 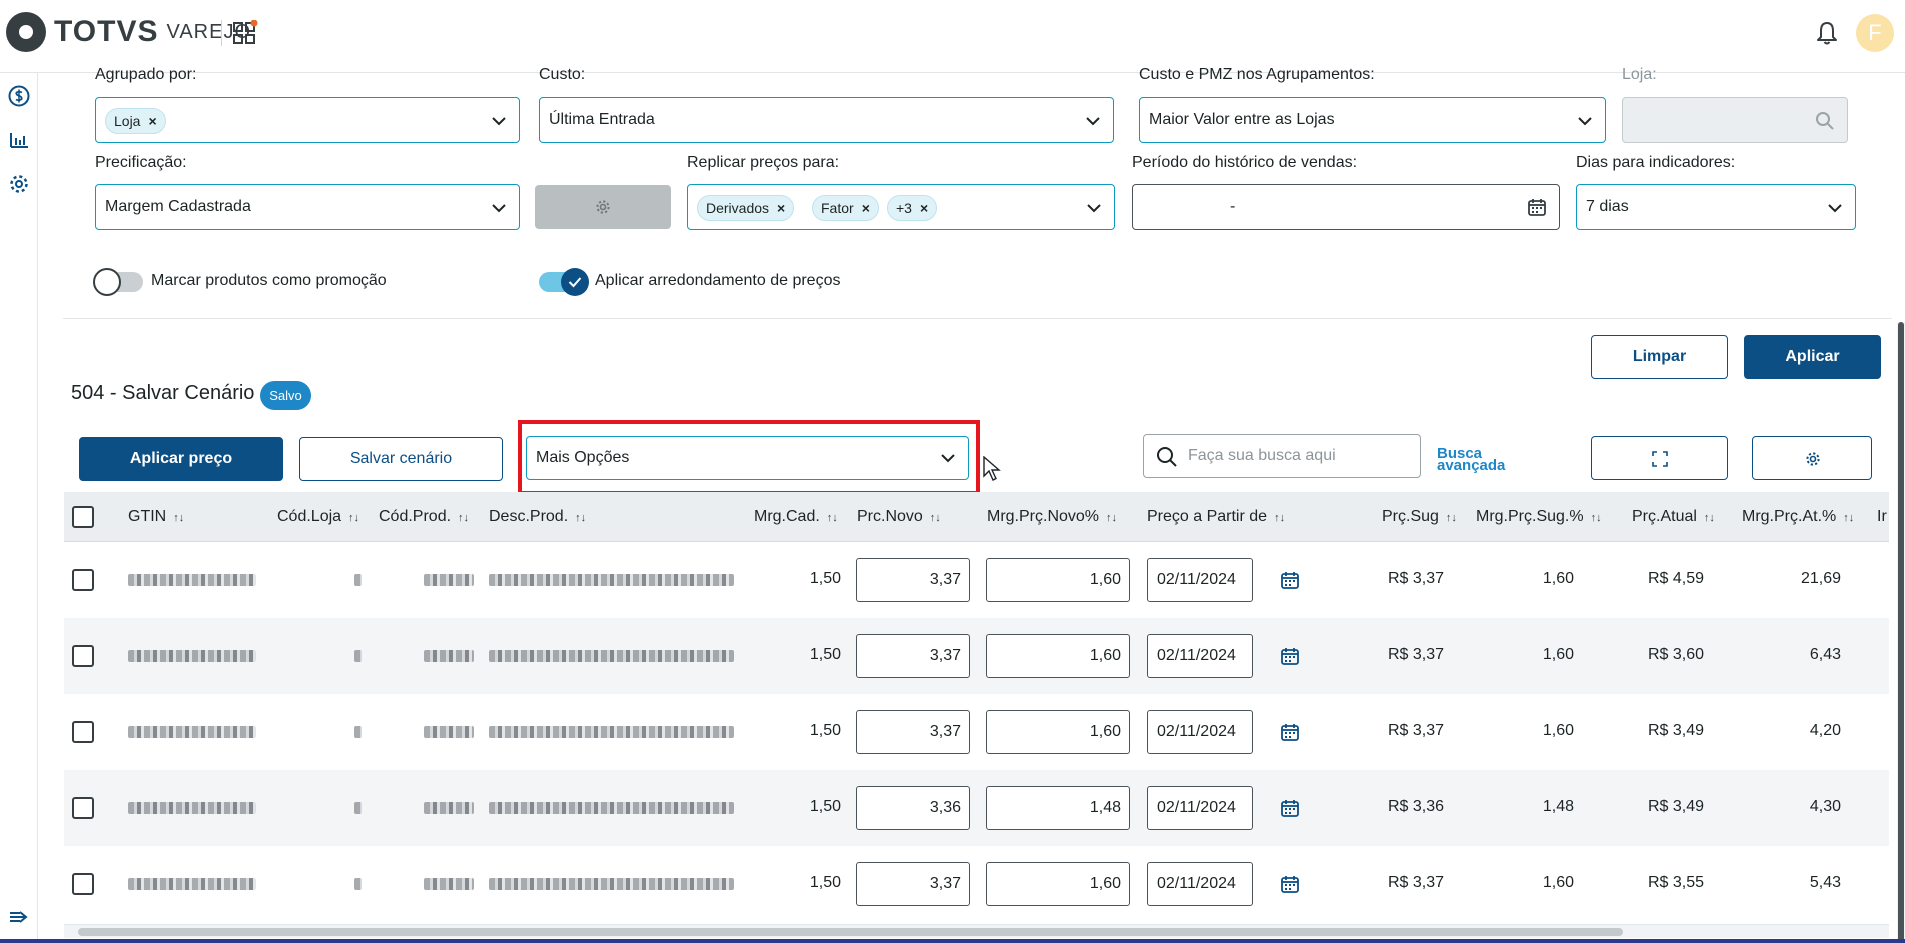 I want to click on search-input: Faça sua busca aqui, so click(x=1282, y=456).